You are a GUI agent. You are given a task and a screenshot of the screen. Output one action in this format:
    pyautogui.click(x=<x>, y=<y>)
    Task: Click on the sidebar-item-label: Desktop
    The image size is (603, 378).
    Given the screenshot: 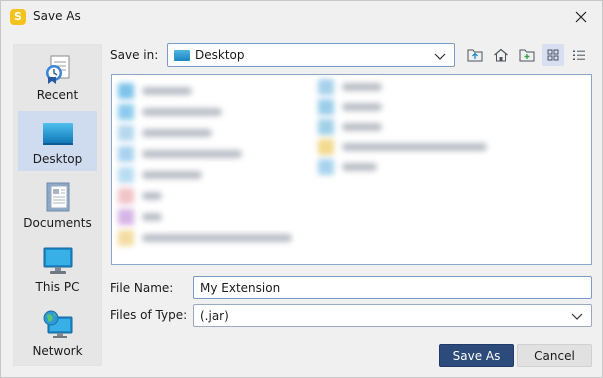 What is the action you would take?
    pyautogui.click(x=57, y=159)
    